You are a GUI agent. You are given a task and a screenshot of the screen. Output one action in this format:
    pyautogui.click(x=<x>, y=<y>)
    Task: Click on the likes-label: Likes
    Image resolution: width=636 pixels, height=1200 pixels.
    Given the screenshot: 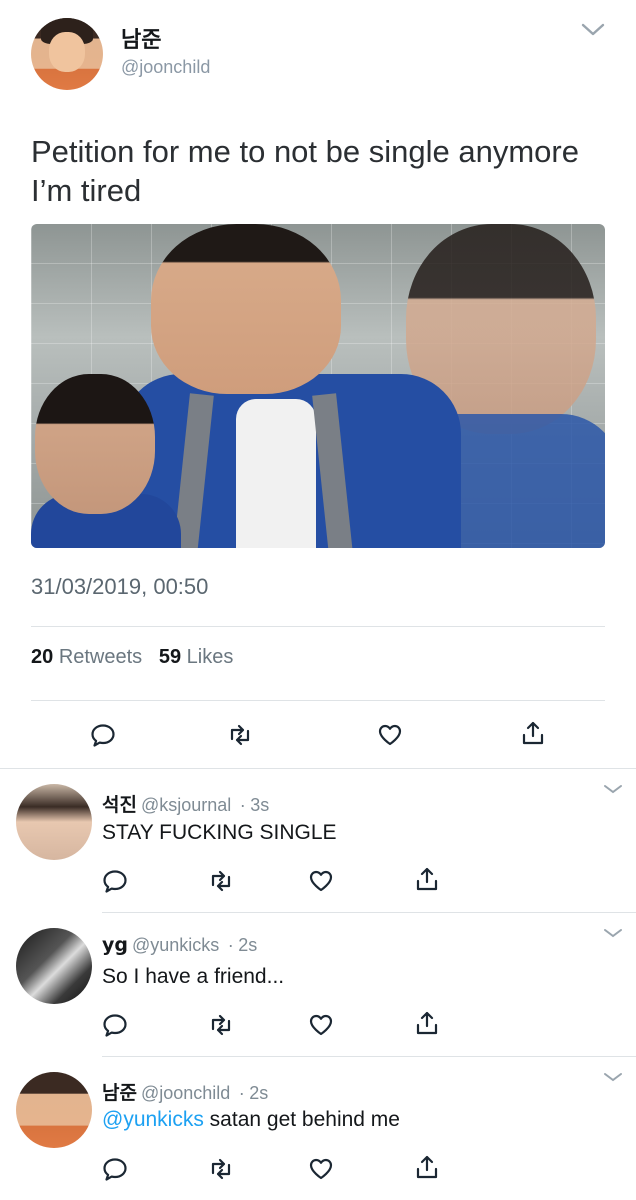 What is the action you would take?
    pyautogui.click(x=210, y=657)
    